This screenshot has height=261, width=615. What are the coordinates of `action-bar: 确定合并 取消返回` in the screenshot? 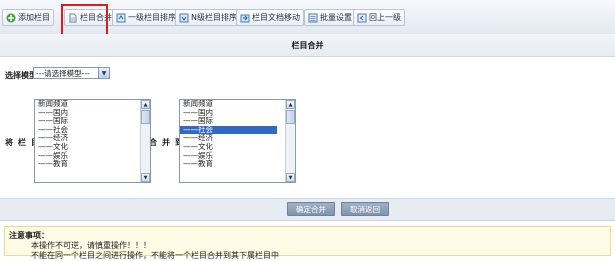 It's located at (307, 209).